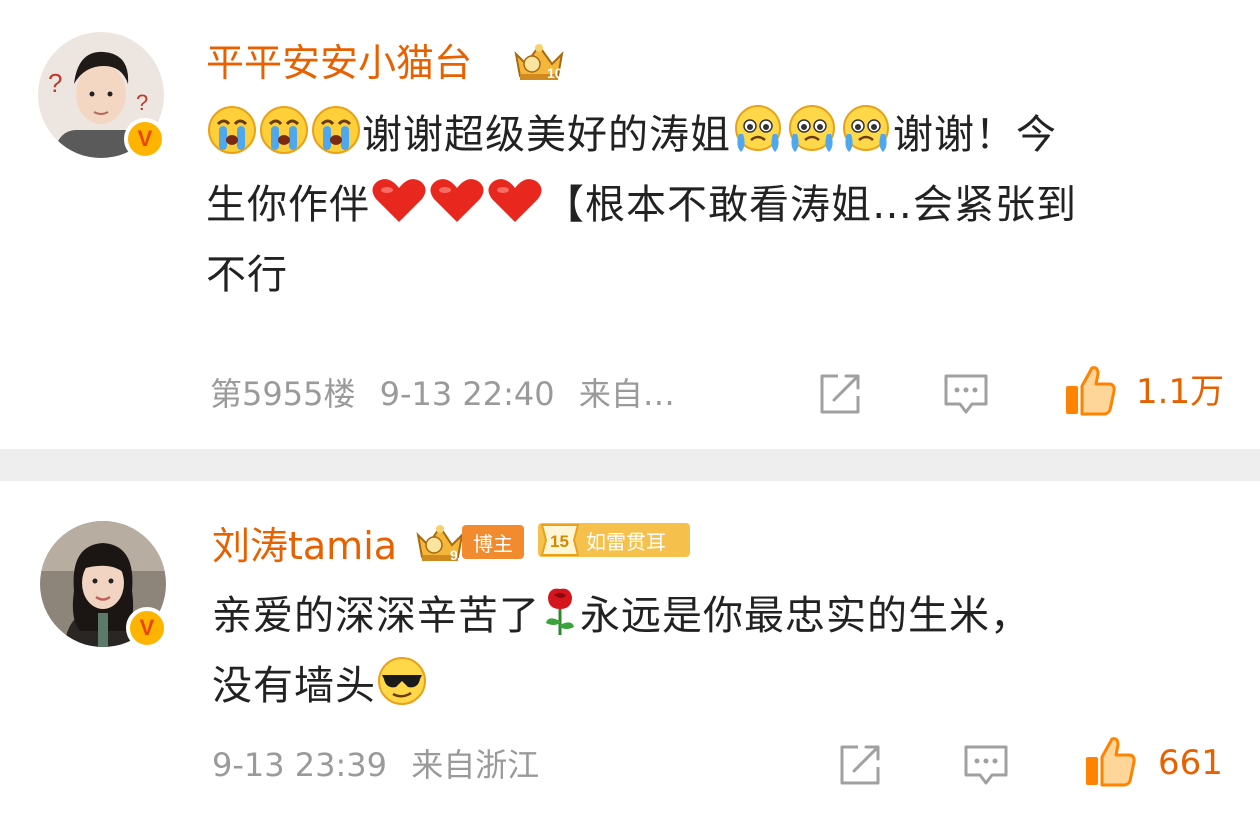 The height and width of the screenshot is (817, 1260). Describe the element at coordinates (630, 465) in the screenshot. I see `comment-separator` at that location.